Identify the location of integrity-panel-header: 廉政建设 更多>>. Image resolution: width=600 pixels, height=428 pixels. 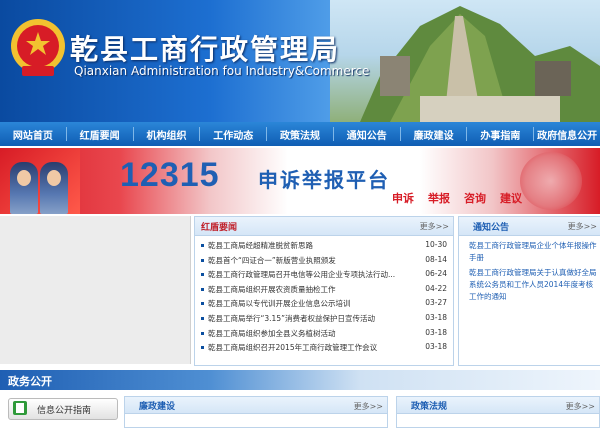
(256, 405).